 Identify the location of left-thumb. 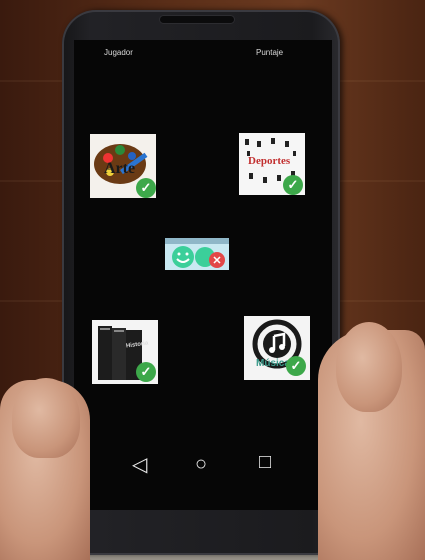
(46, 418).